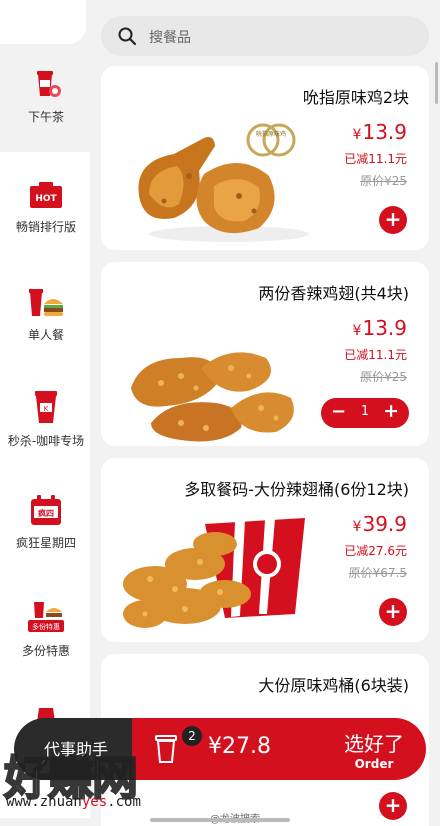 The height and width of the screenshot is (826, 440). What do you see at coordinates (296, 489) in the screenshot?
I see `product-name: 多取餐码-大份辣翅桶(6份12块)` at bounding box center [296, 489].